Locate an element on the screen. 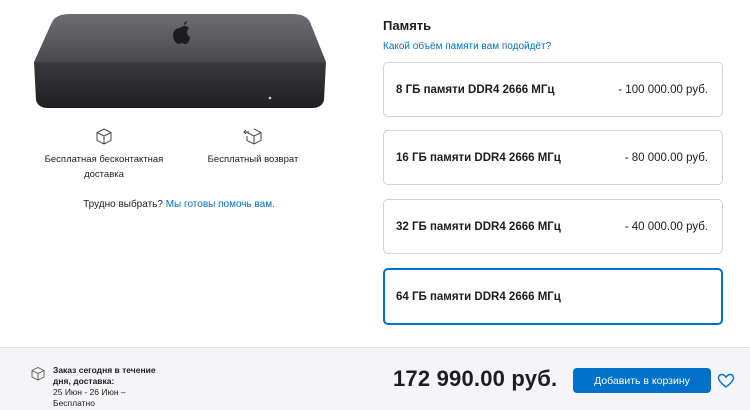 Image resolution: width=750 pixels, height=410 pixels. heart-icon is located at coordinates (726, 381).